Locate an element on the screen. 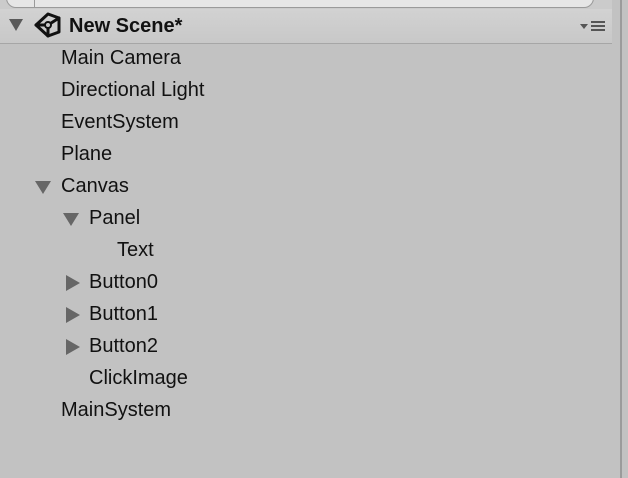 Image resolution: width=628 pixels, height=478 pixels. scene-foldout-triangle-icon is located at coordinates (16, 25).